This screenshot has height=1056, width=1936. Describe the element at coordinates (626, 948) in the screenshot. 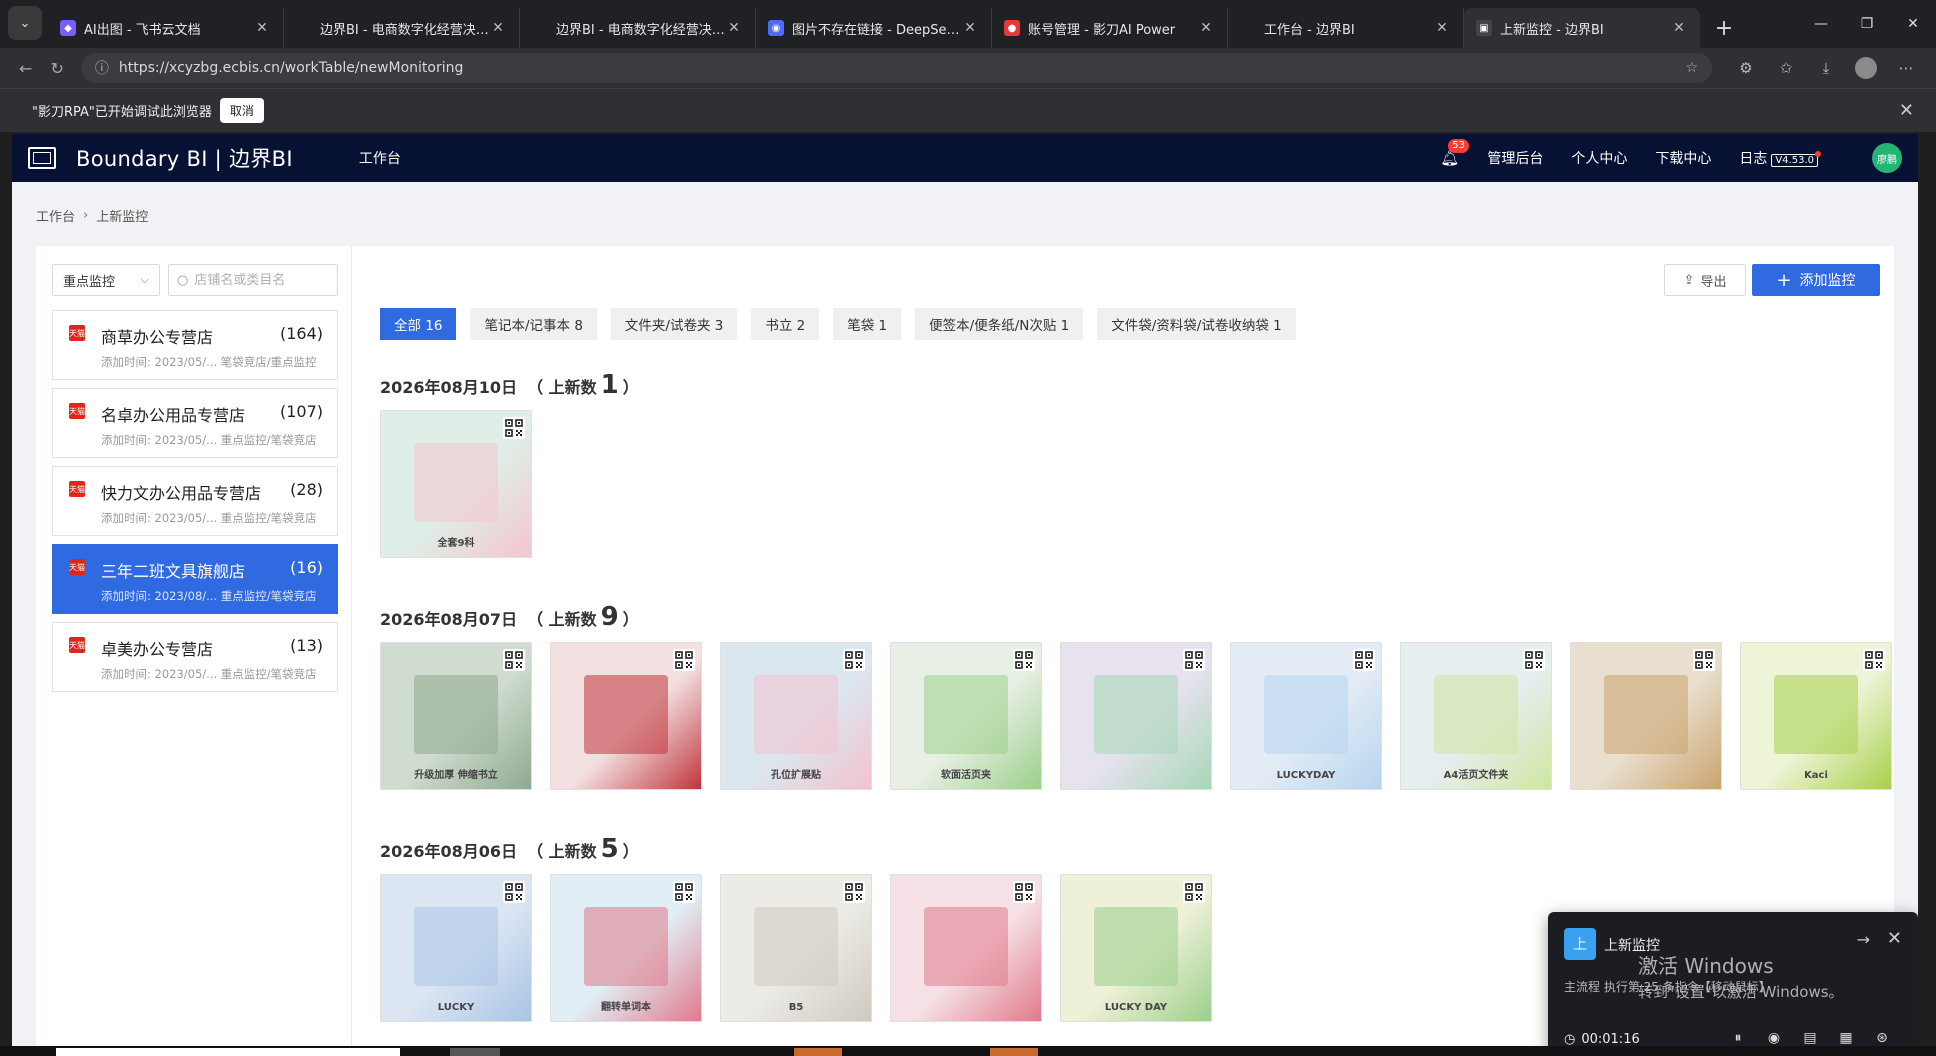

I see `product-thumbnail: 翻转单词本` at that location.